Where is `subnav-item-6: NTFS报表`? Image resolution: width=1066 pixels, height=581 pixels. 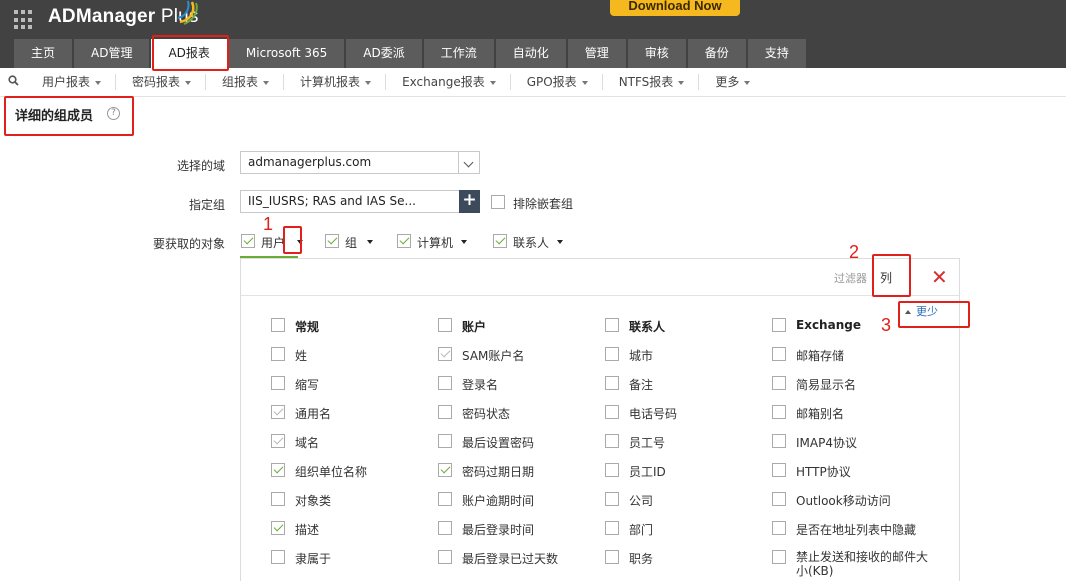
subnav-item-6: NTFS报表 is located at coordinates (651, 82).